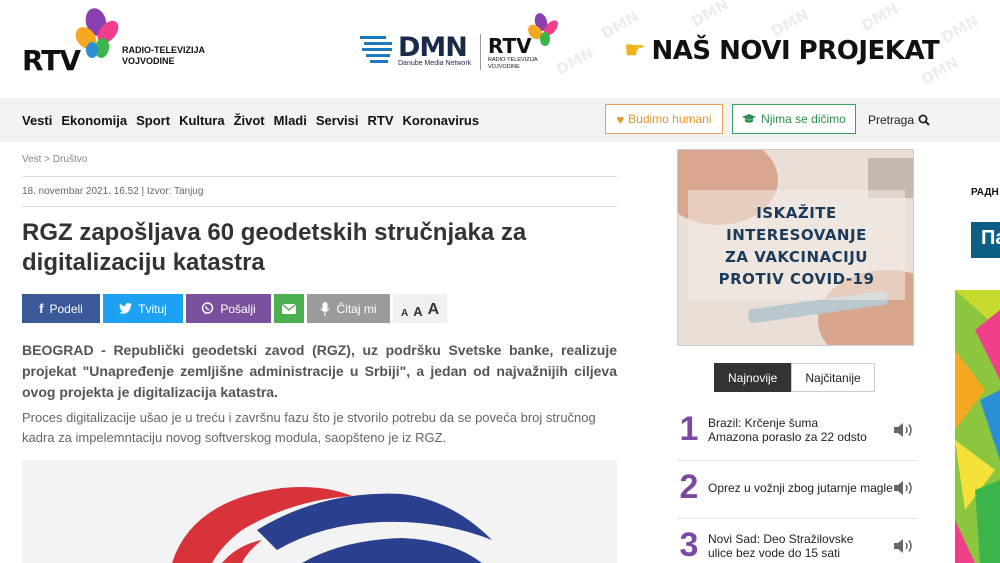 The image size is (1000, 563). What do you see at coordinates (800, 488) in the screenshot?
I see `news-headline: Oprez u vožnji zbog jutarnje magle` at bounding box center [800, 488].